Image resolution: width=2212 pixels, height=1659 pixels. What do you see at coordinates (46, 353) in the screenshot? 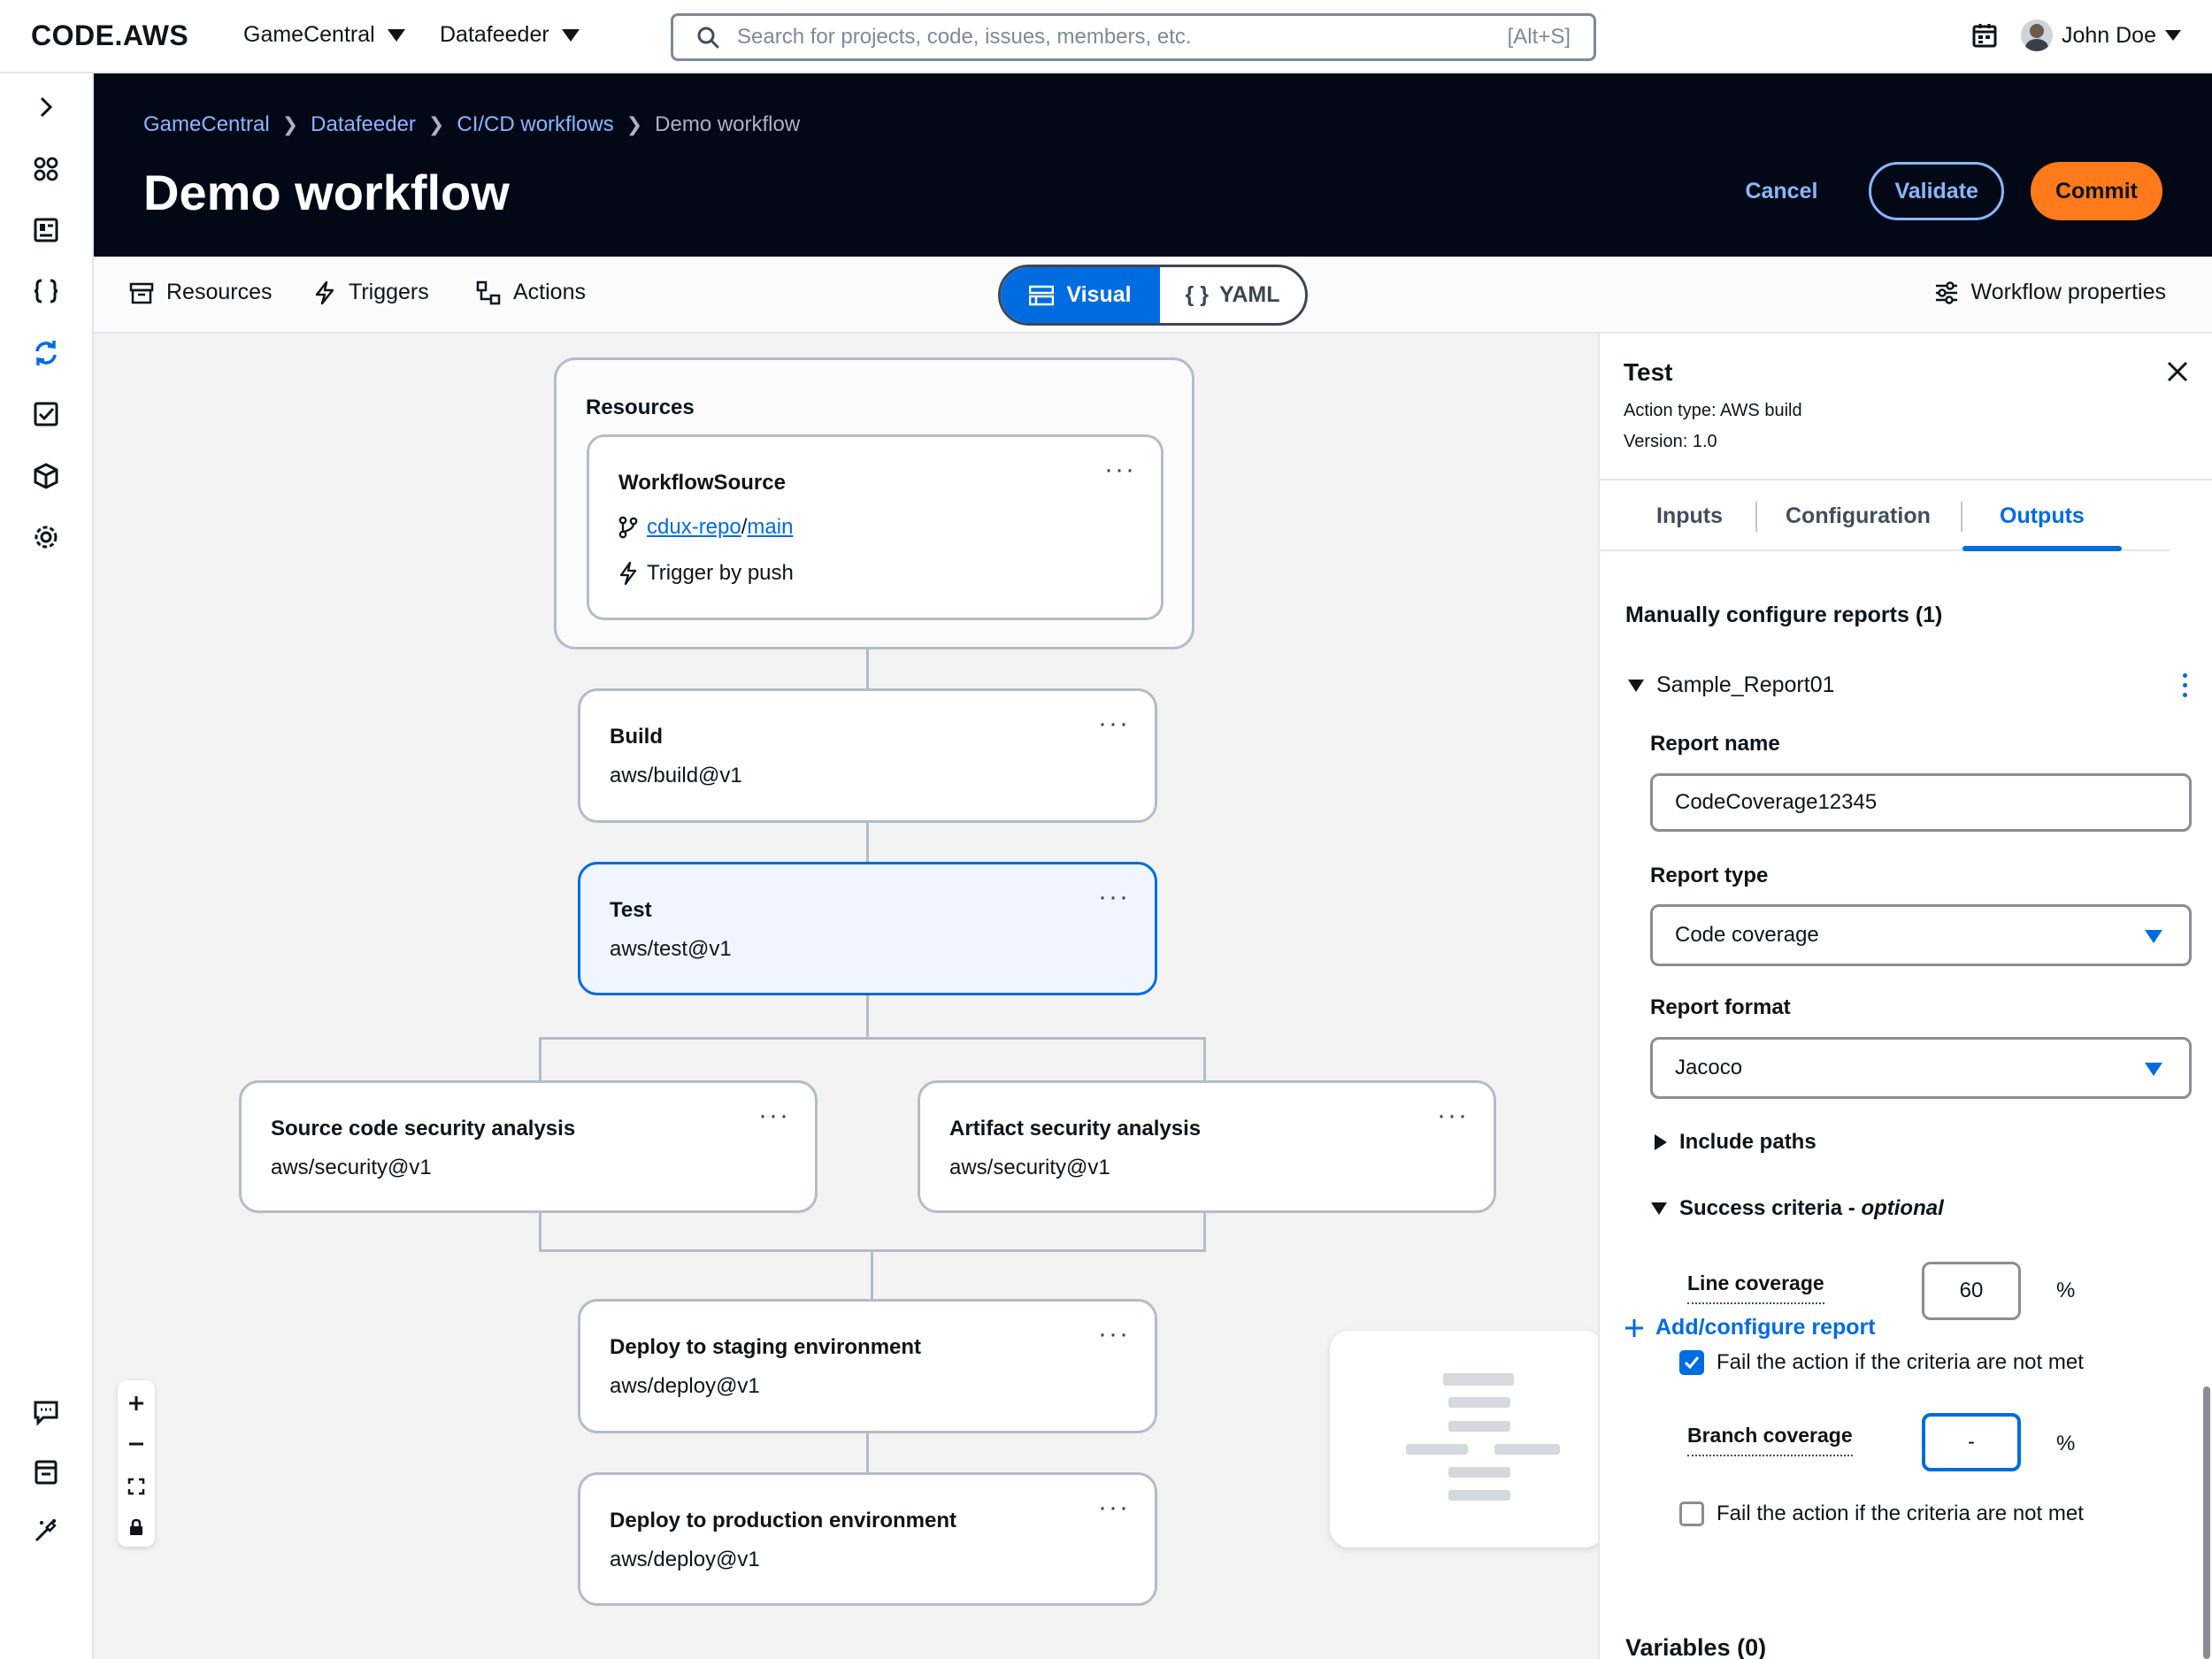
I see `sync-icon` at bounding box center [46, 353].